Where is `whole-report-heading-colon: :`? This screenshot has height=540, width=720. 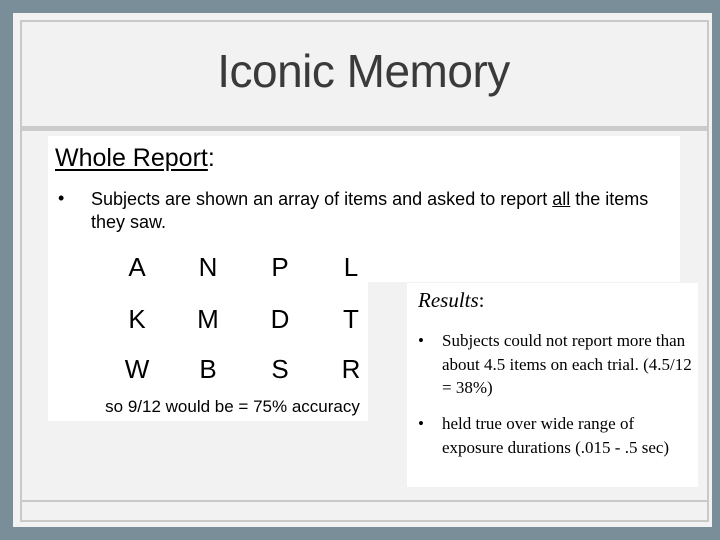
whole-report-heading-colon: : is located at coordinates (211, 158).